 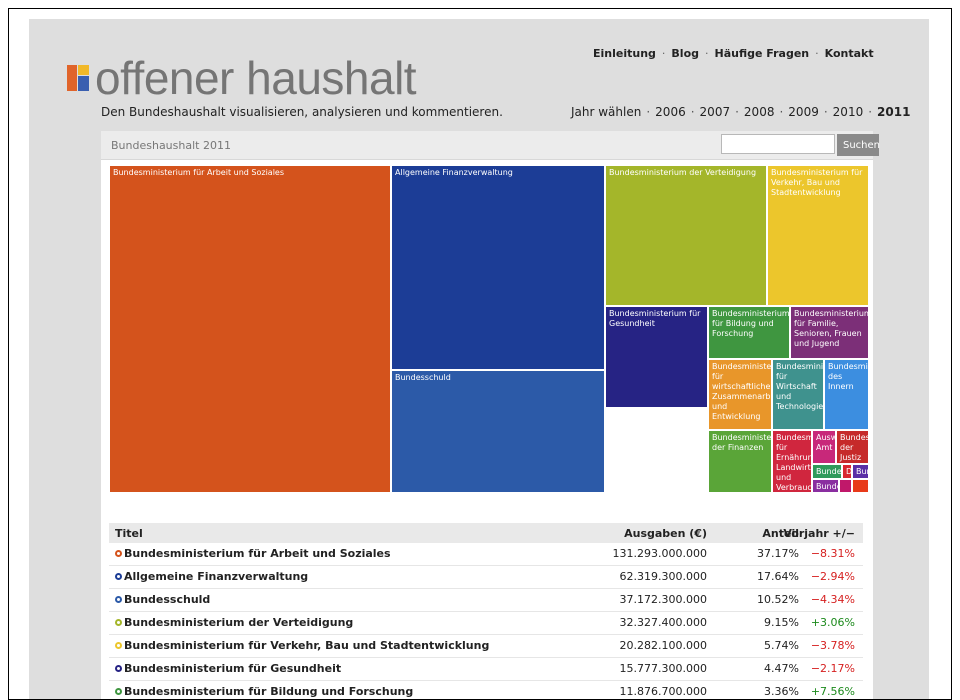 What do you see at coordinates (216, 576) in the screenshot?
I see `row-title-text: Allgemeine Finanzverwaltung` at bounding box center [216, 576].